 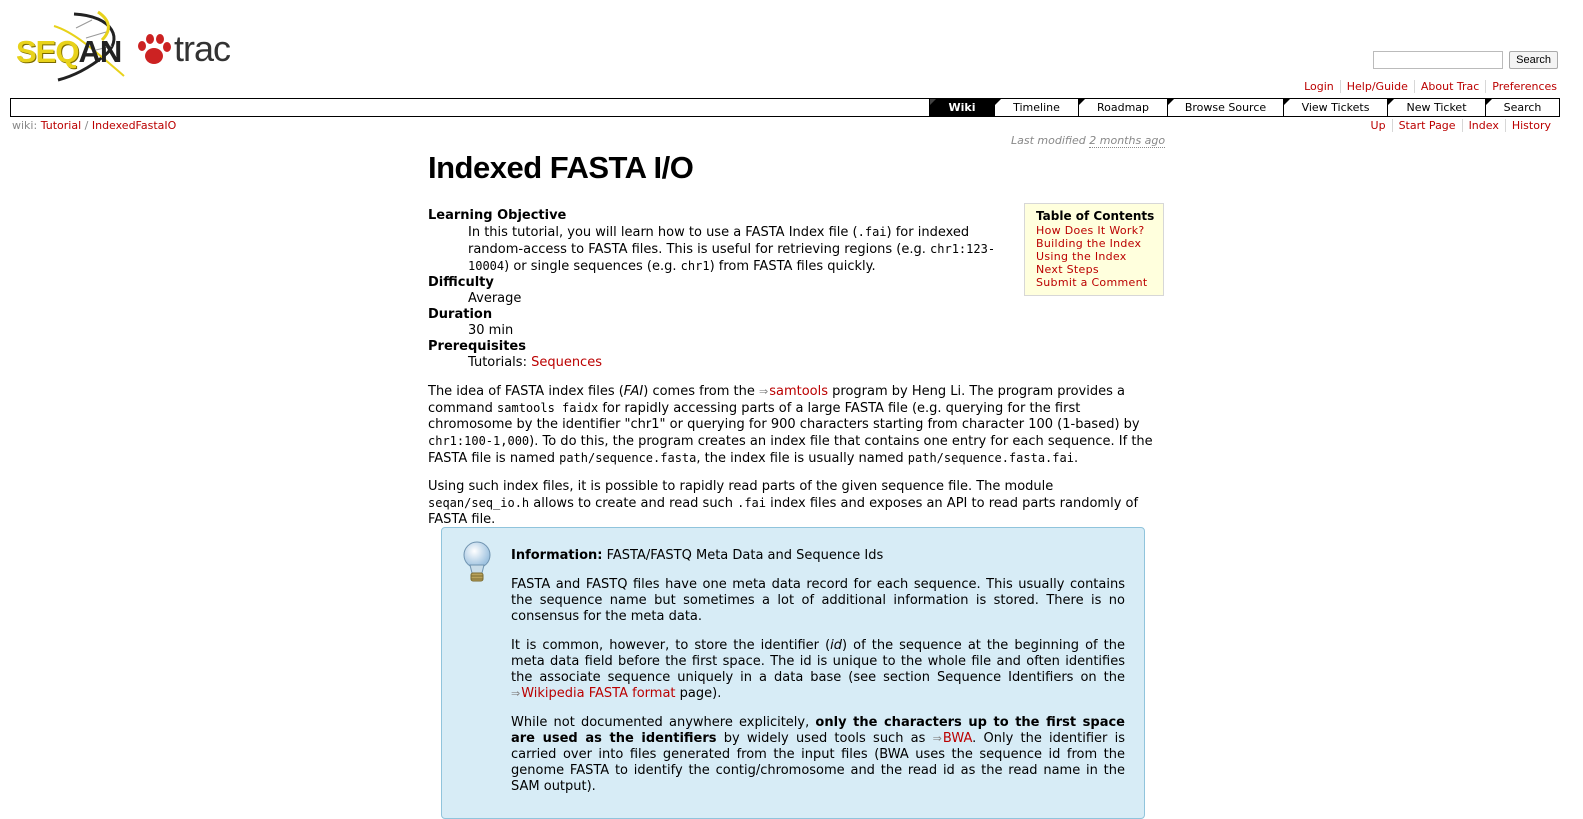 What do you see at coordinates (460, 314) in the screenshot?
I see `duration-label: Duration` at bounding box center [460, 314].